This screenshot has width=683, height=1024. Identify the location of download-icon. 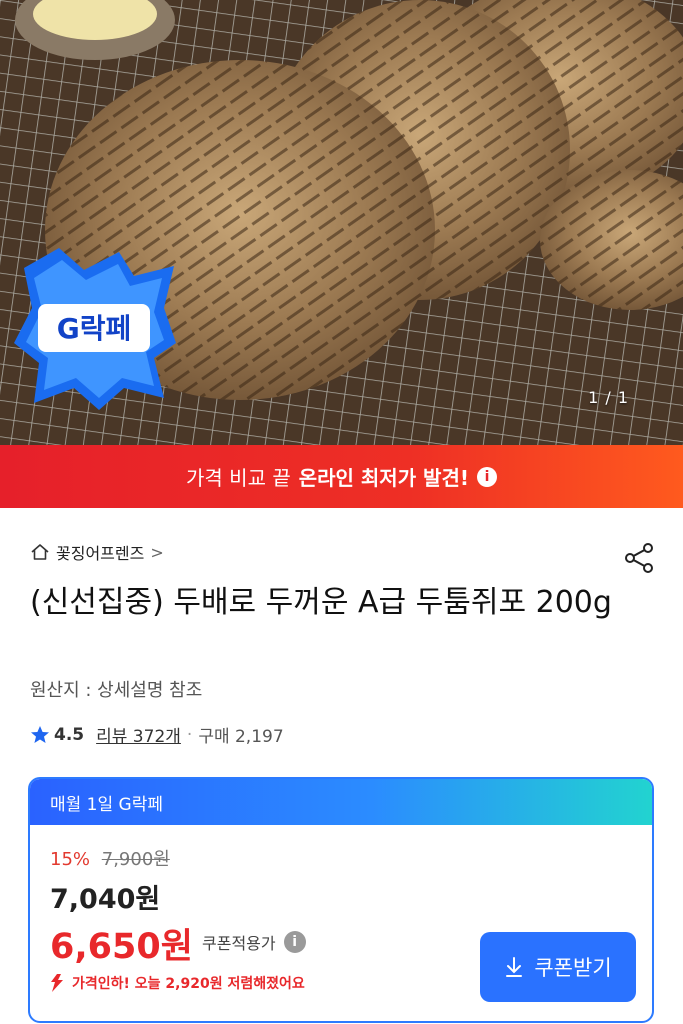
(514, 967).